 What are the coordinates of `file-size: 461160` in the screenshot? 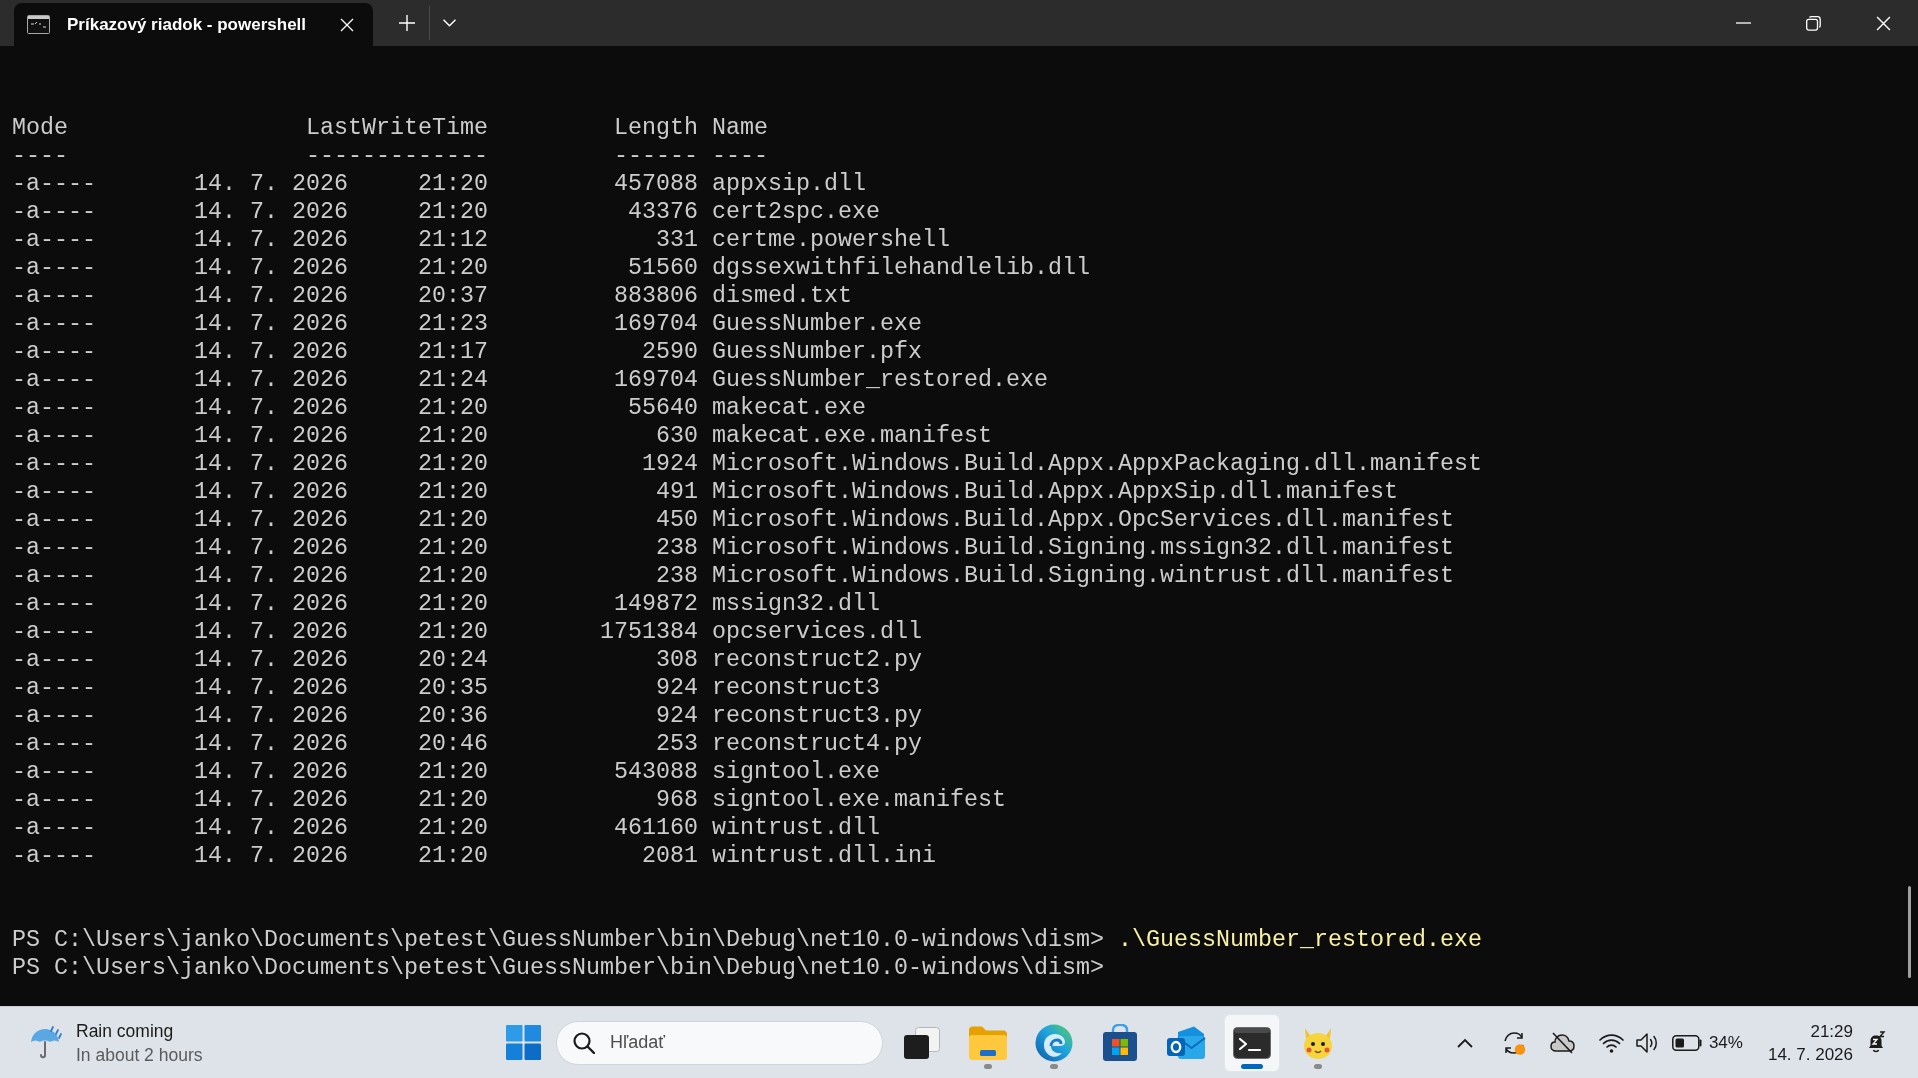 It's located at (655, 828).